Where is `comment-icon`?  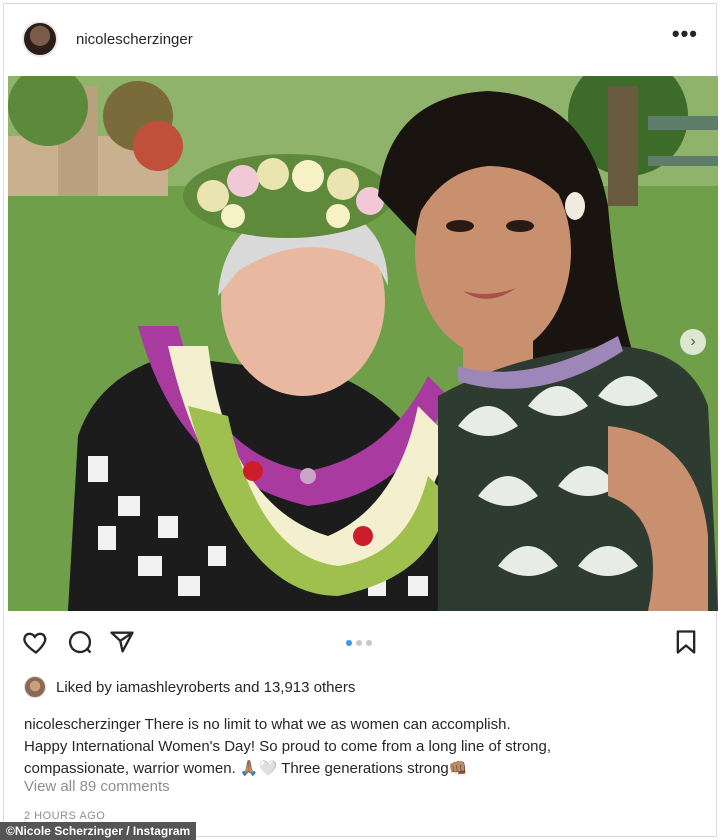
comment-icon is located at coordinates (80, 642).